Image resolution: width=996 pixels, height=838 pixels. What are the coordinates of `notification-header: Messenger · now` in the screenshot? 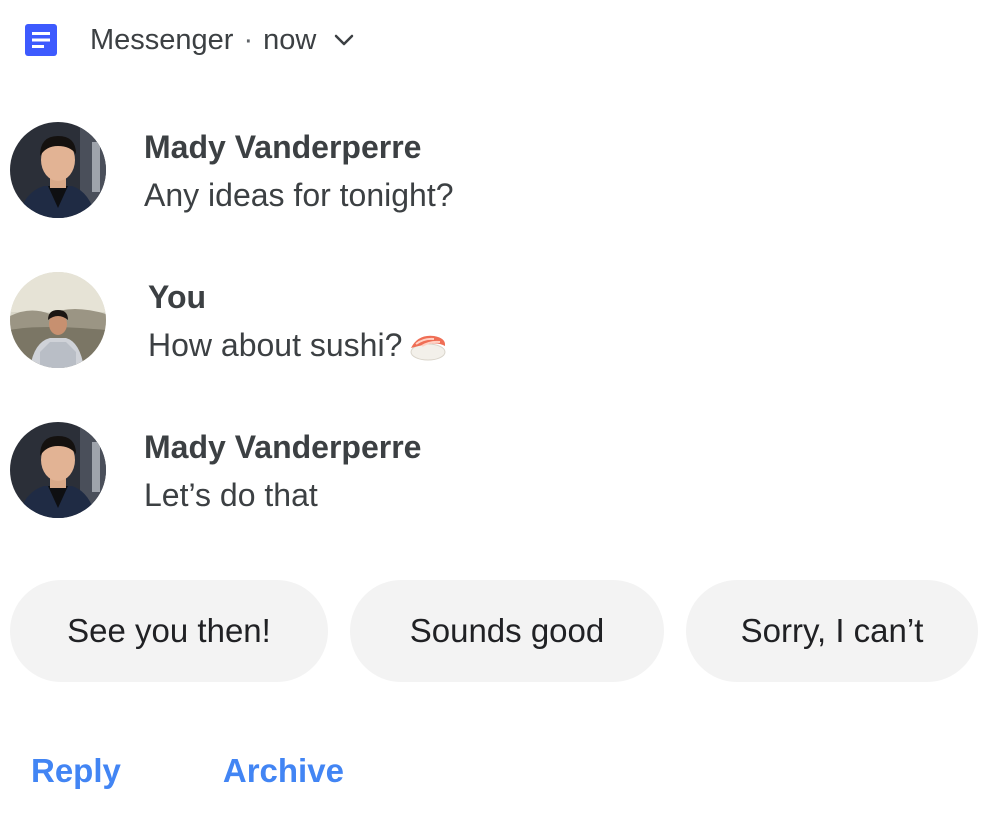 It's located at (189, 40).